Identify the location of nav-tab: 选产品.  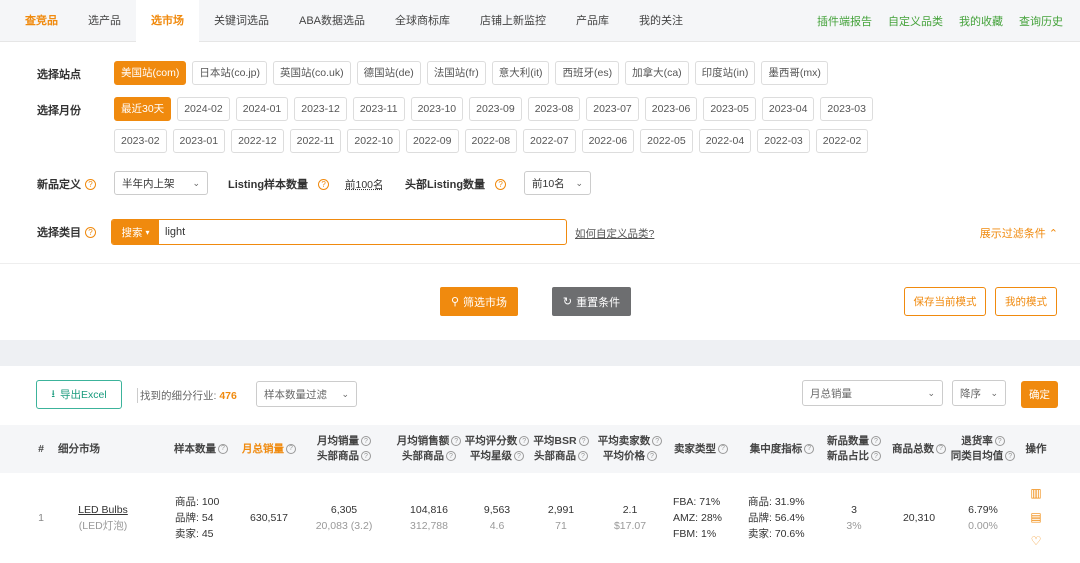
(104, 21).